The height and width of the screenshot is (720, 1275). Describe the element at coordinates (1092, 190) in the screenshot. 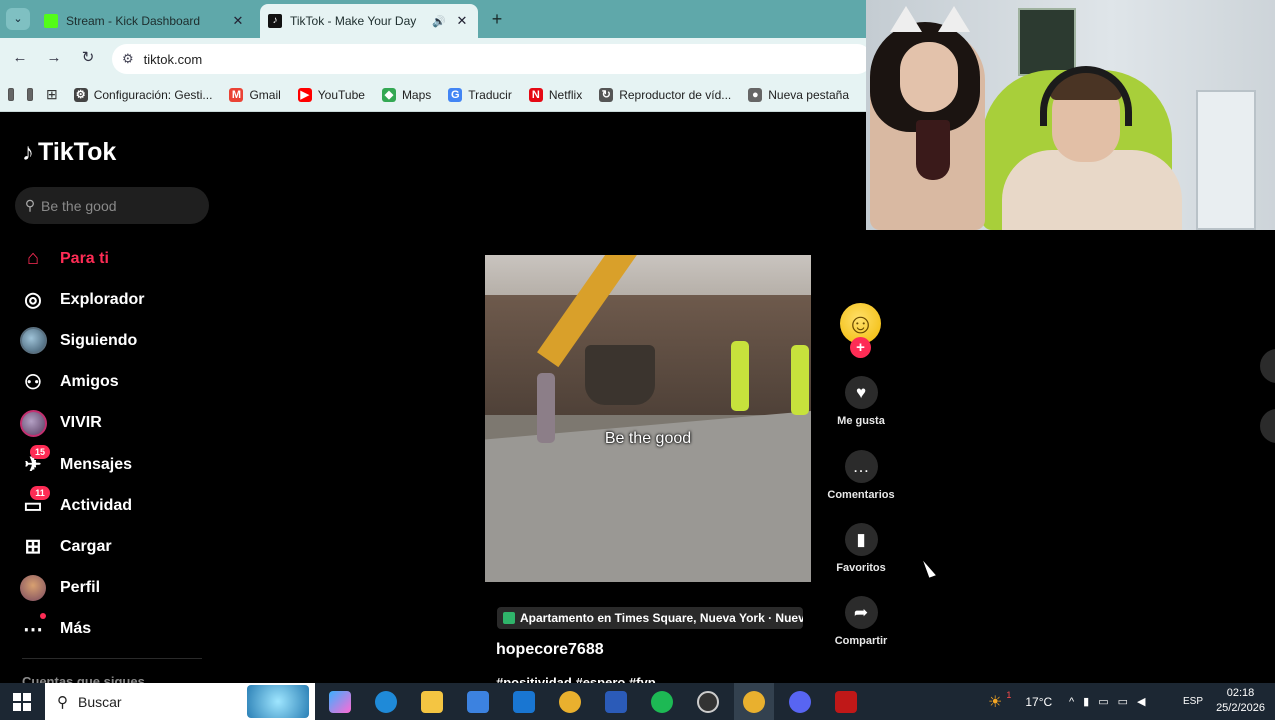

I see `webcam-person-right` at that location.